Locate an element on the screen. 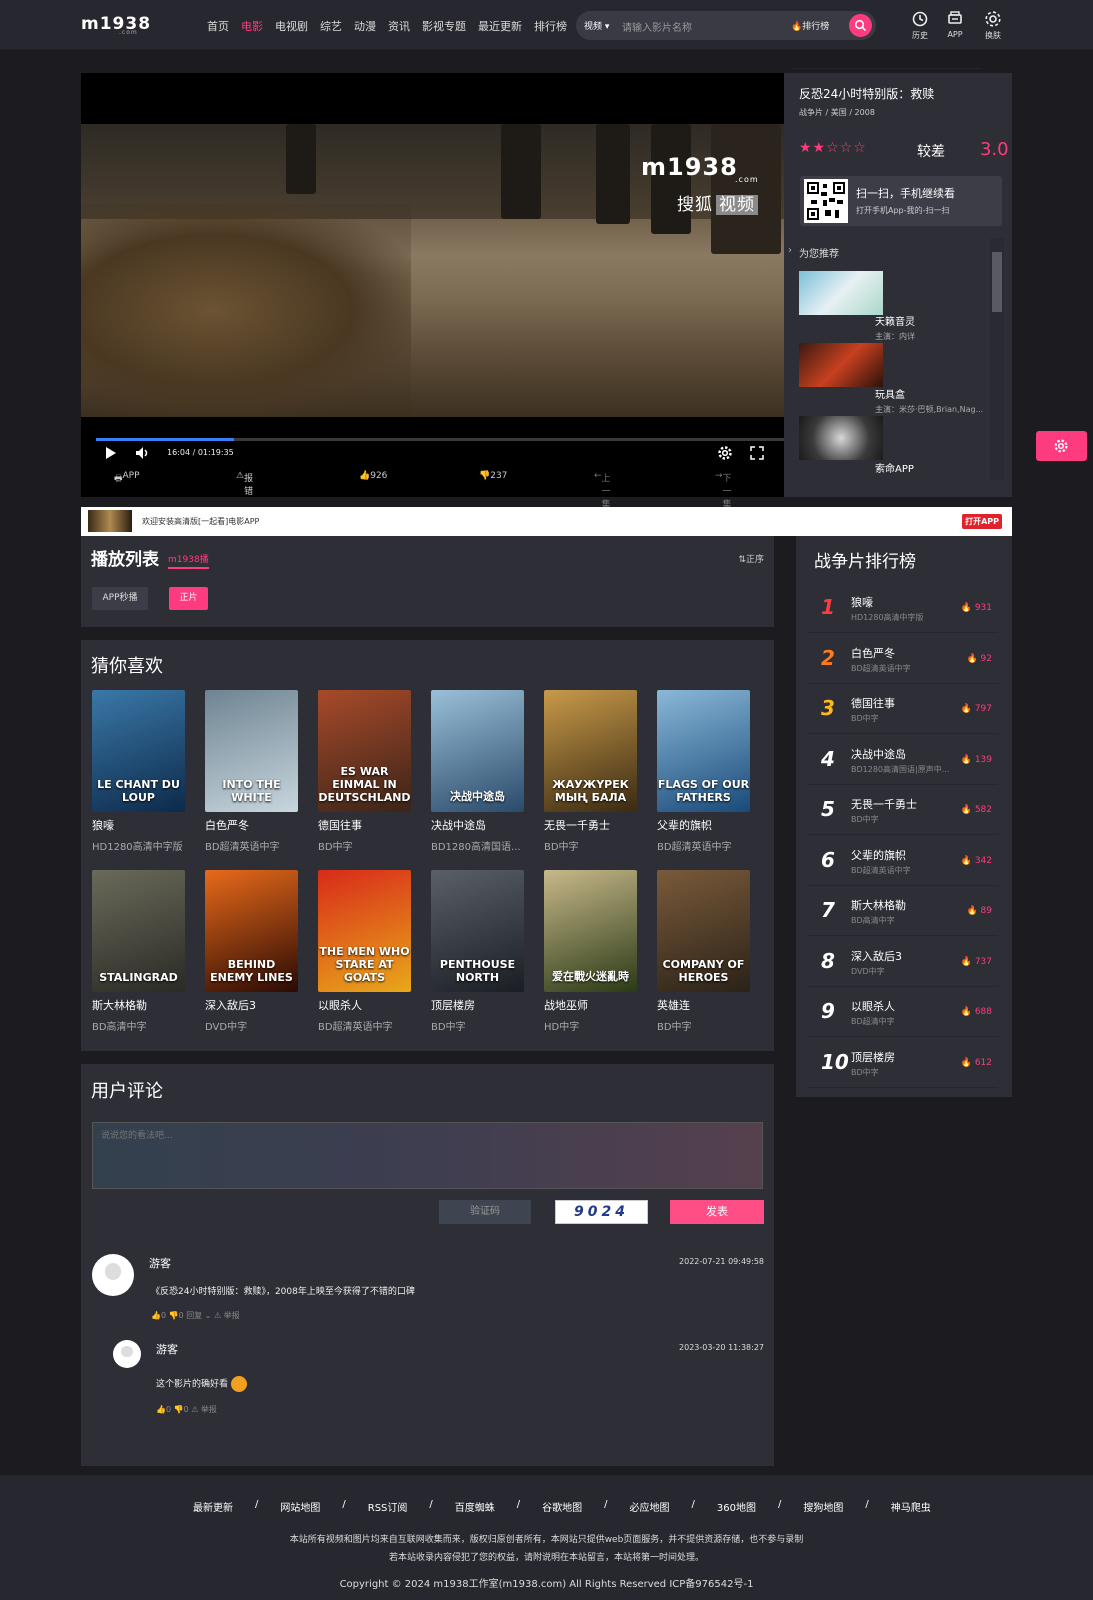 Image resolution: width=1093 pixels, height=1600 pixels. movie-card: STALINGRAD 斯大林格勒 BD高清中字 is located at coordinates (138, 951).